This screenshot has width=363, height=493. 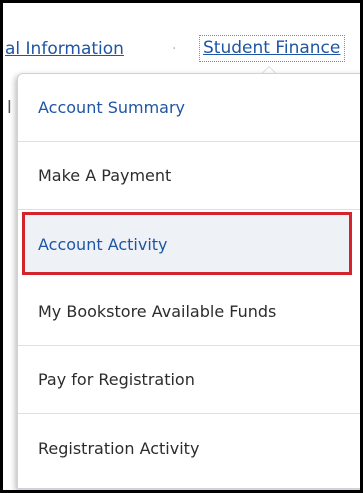 I want to click on menu-item-registration-activity: Registration Activity, so click(x=189, y=448).